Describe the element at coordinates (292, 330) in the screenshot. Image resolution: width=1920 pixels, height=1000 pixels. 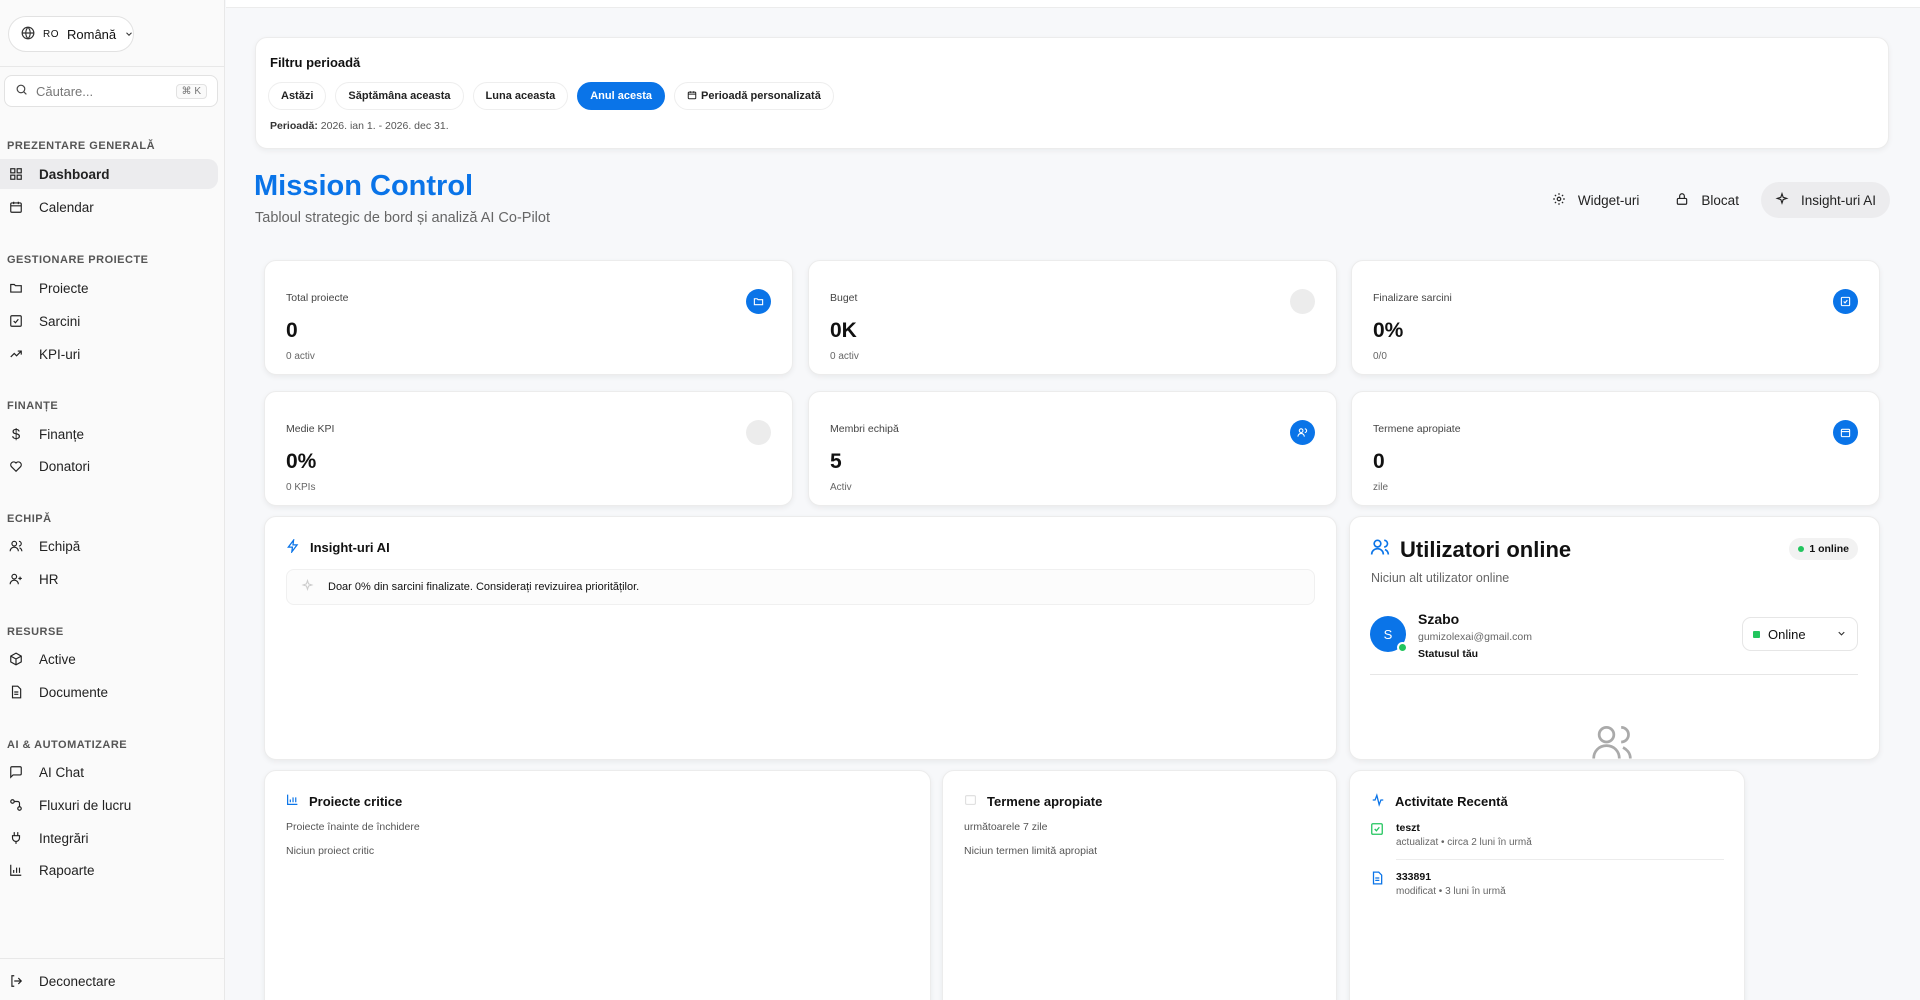
I see `stat-value: 0` at that location.